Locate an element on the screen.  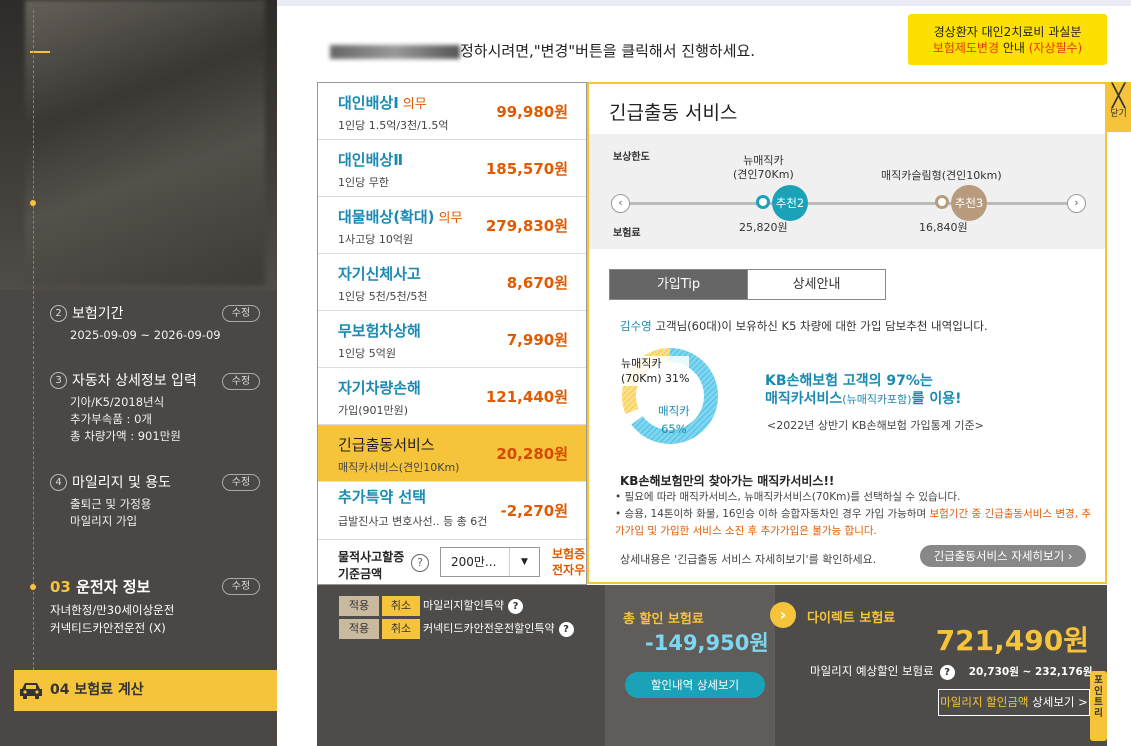
total-discount-label: 총 할인 보험료 is located at coordinates (663, 619).